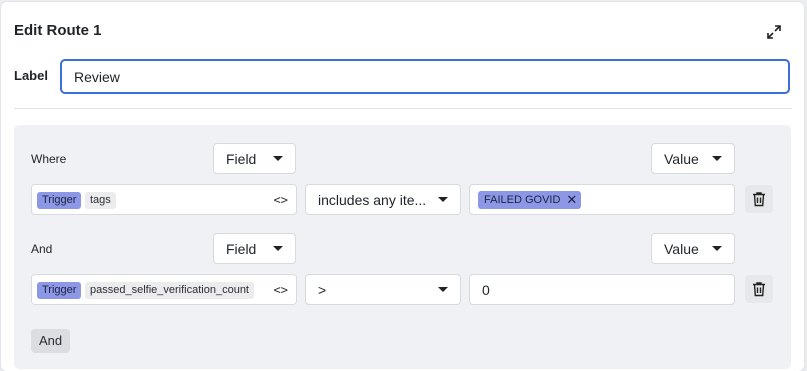  Describe the element at coordinates (602, 289) in the screenshot. I see `condition-value-input: 0` at that location.